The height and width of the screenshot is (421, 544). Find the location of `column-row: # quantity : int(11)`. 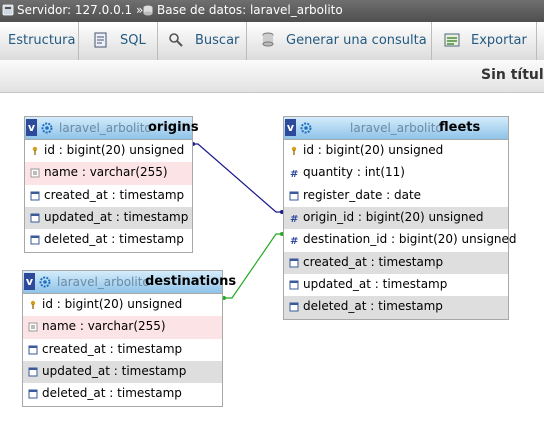

column-row: # quantity : int(11) is located at coordinates (396, 173).